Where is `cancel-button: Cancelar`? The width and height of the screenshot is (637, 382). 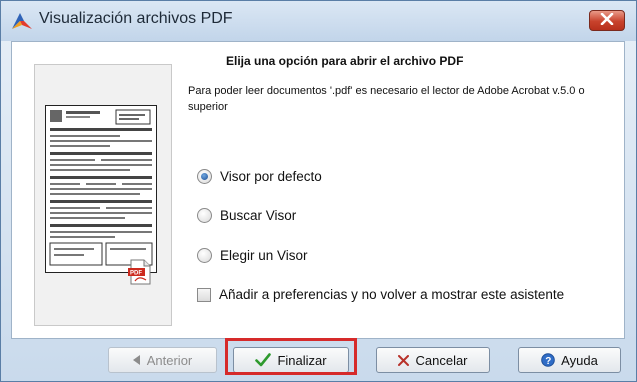 cancel-button: Cancelar is located at coordinates (433, 360).